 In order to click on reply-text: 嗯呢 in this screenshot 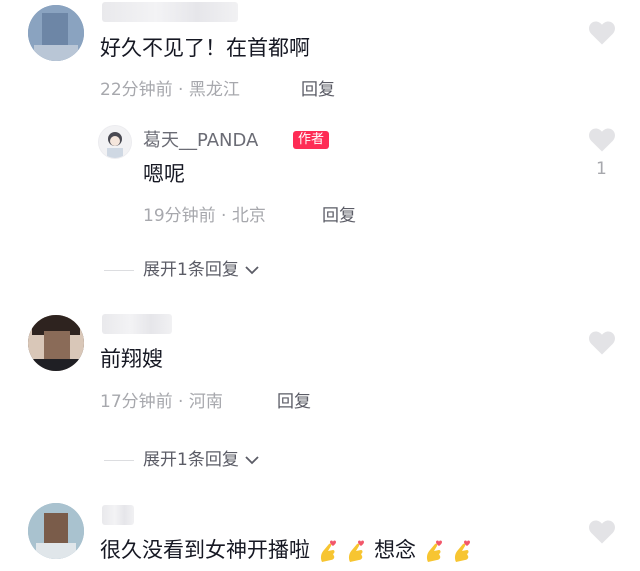, I will do `click(164, 174)`.